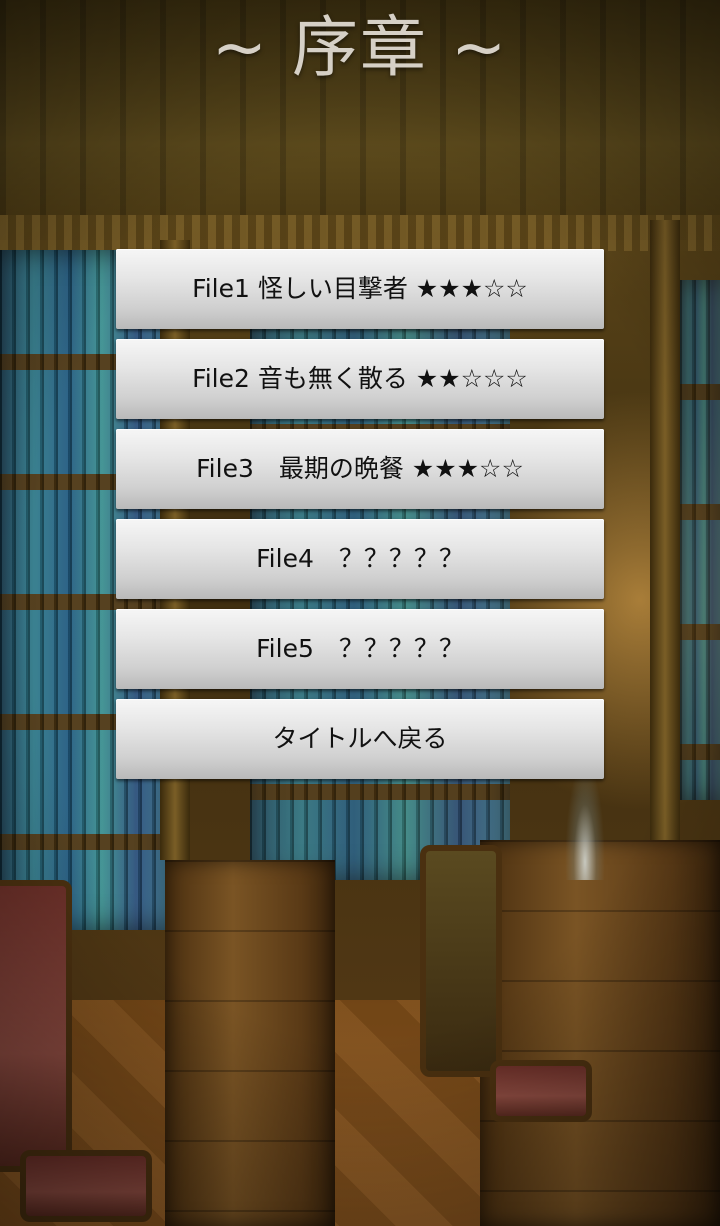 Image resolution: width=720 pixels, height=1226 pixels. I want to click on file1-button: File1 怪しい目撃者 ★★★☆☆, so click(360, 289).